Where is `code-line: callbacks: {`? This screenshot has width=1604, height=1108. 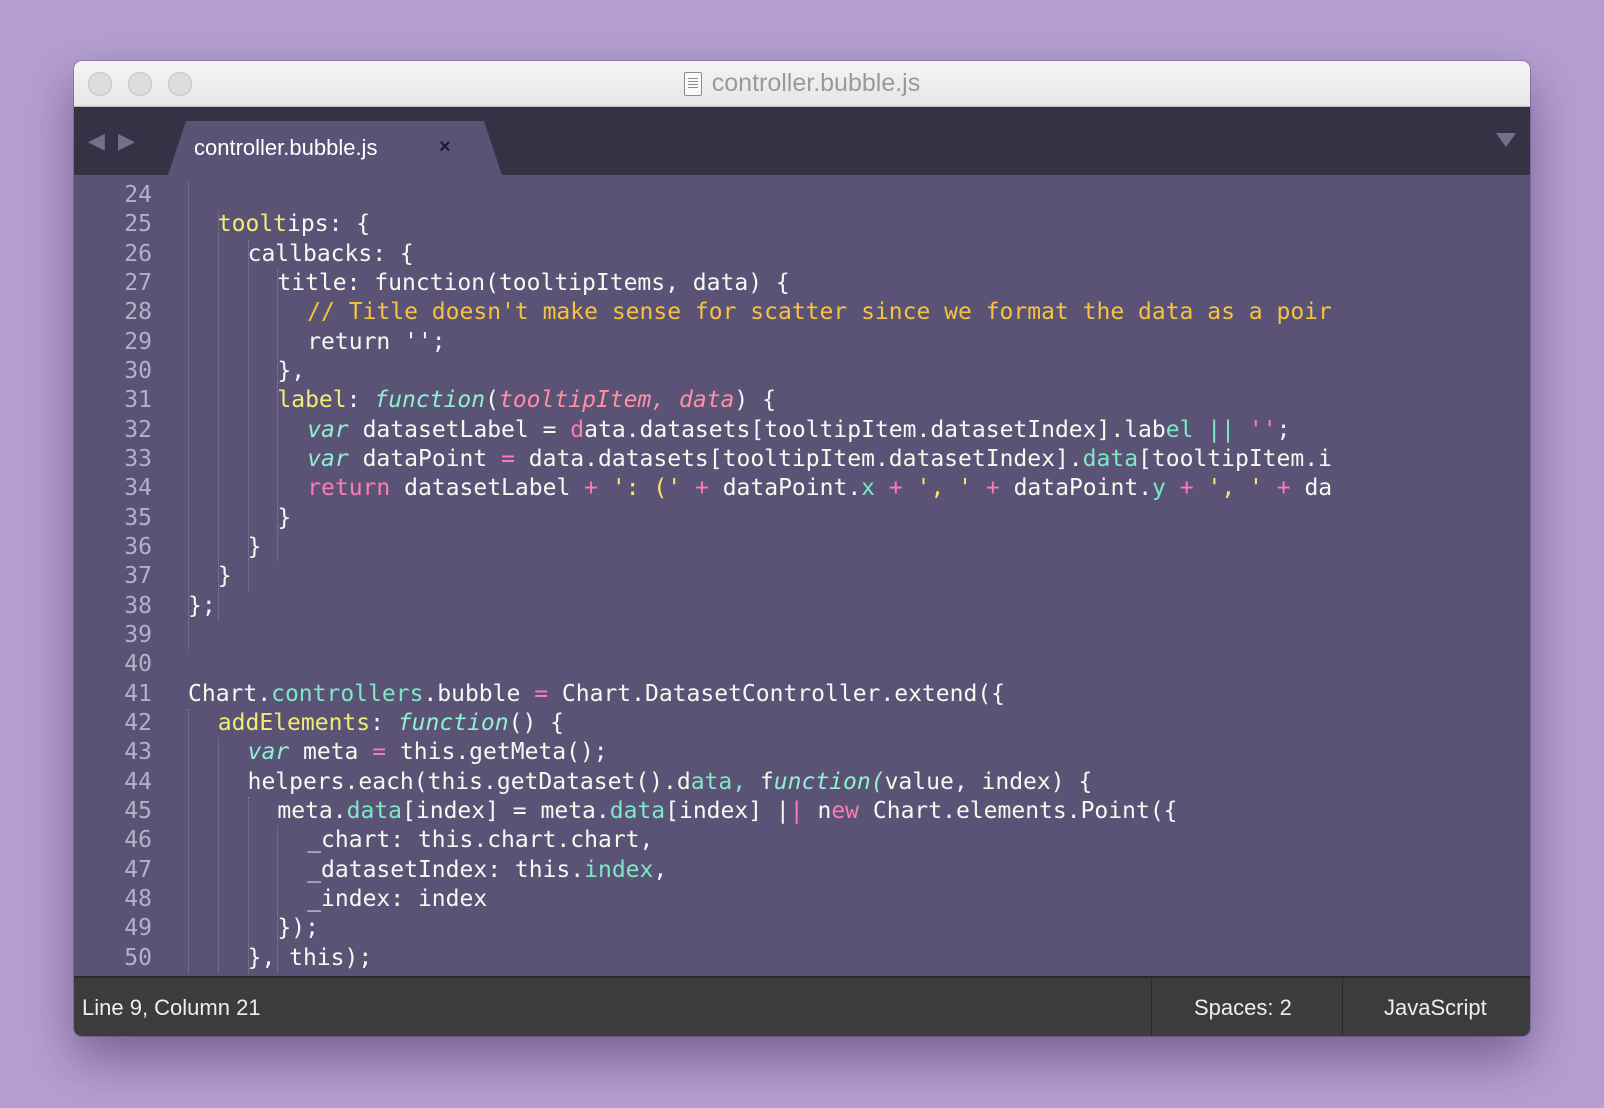 code-line: callbacks: { is located at coordinates (331, 254).